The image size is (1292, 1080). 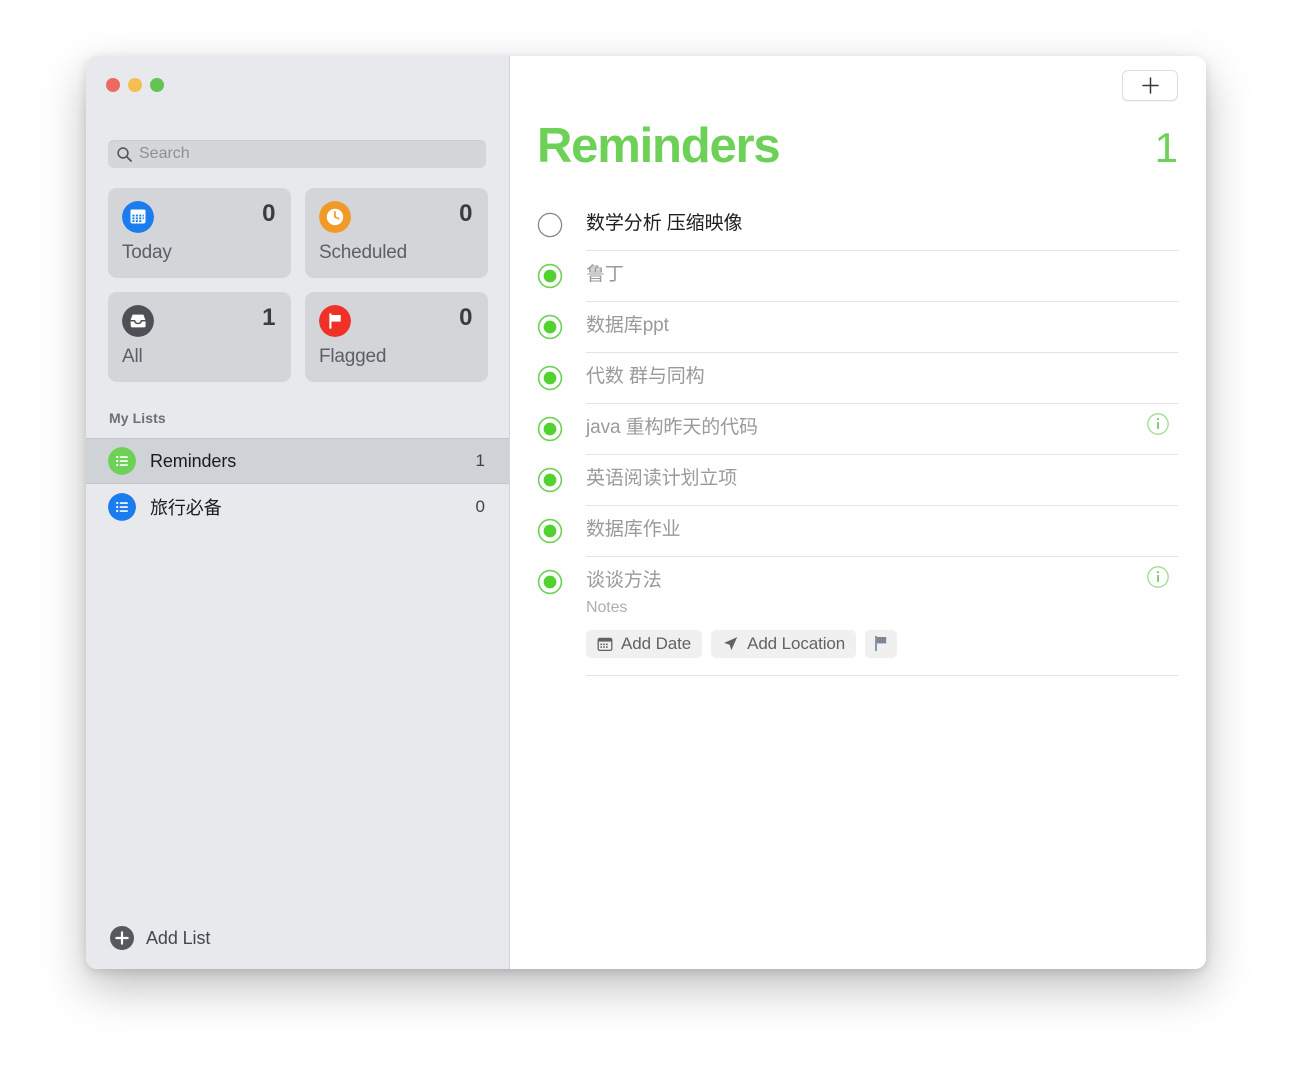 What do you see at coordinates (664, 223) in the screenshot?
I see `reminder-title: 数学分析 压缩映像` at bounding box center [664, 223].